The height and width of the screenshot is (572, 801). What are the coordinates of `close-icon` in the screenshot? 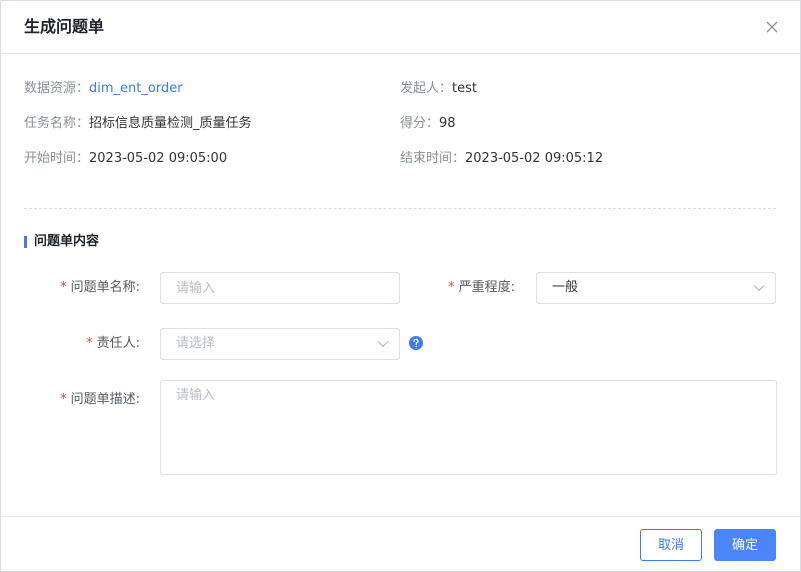 It's located at (772, 27).